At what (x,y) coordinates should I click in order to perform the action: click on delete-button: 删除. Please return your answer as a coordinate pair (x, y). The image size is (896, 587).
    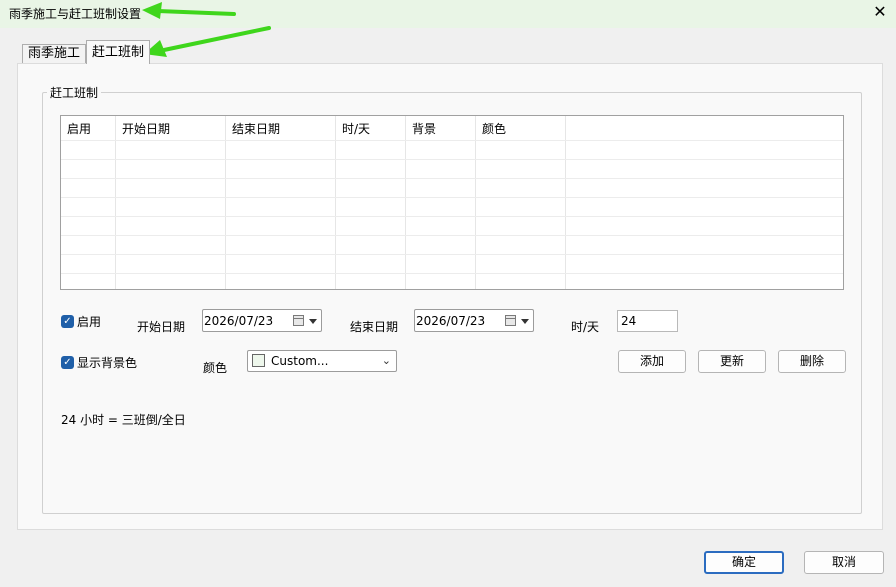
    Looking at the image, I should click on (812, 361).